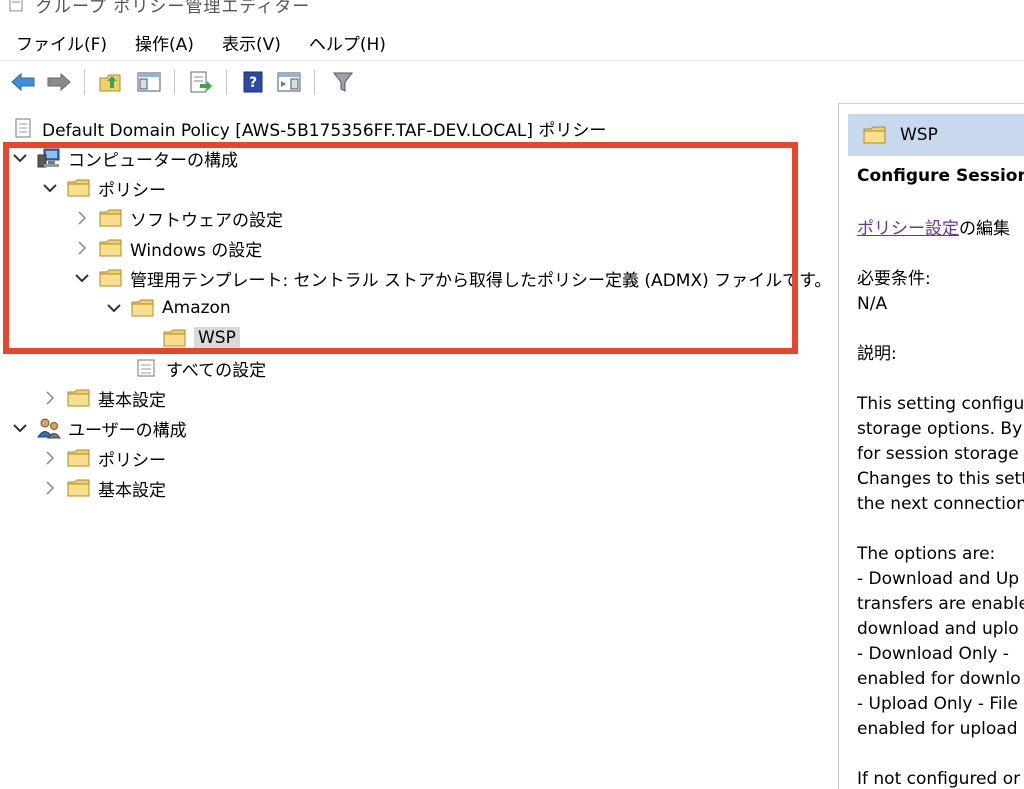  What do you see at coordinates (938, 629) in the screenshot?
I see `options-line: download and uplo` at bounding box center [938, 629].